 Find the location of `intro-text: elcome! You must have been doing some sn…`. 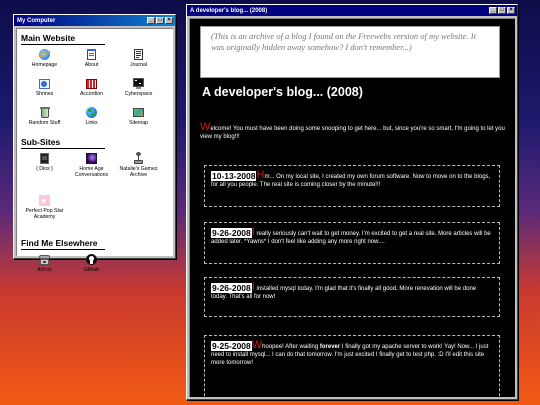

intro-text: elcome! You must have been doing some sn… is located at coordinates (352, 133).